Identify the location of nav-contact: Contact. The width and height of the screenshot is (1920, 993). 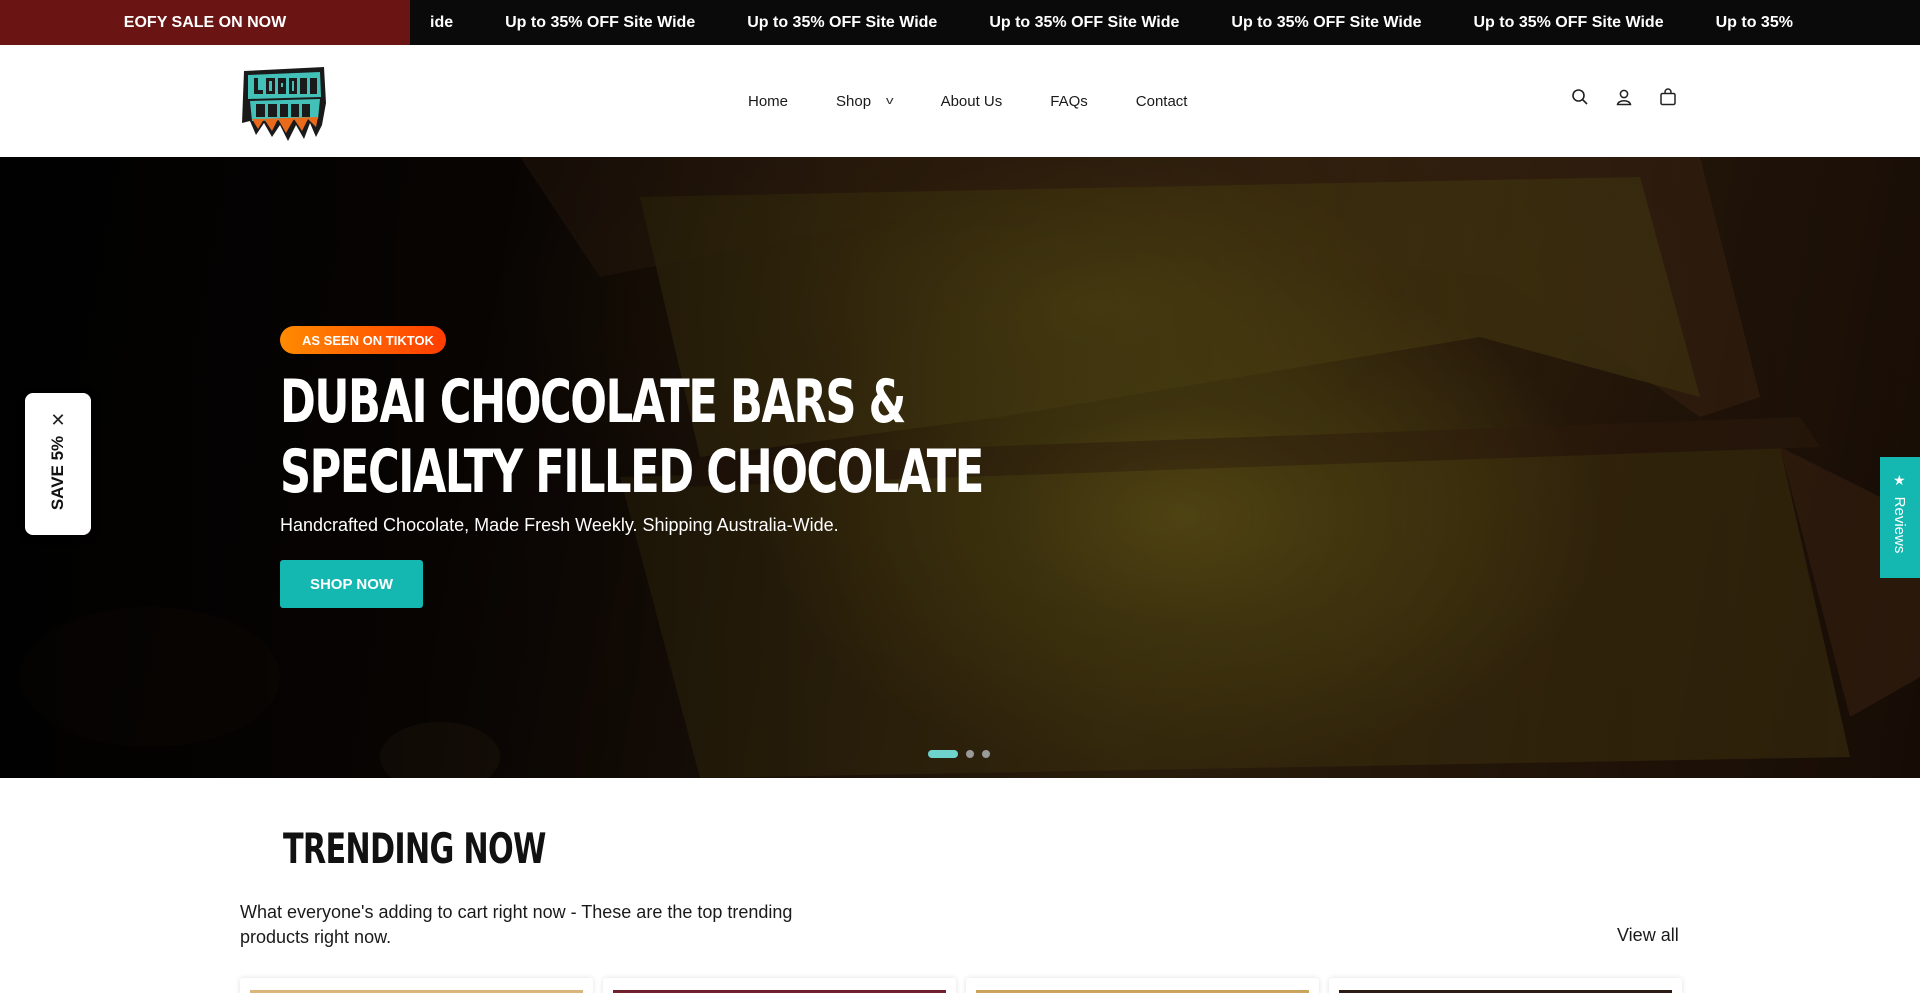
(1162, 101).